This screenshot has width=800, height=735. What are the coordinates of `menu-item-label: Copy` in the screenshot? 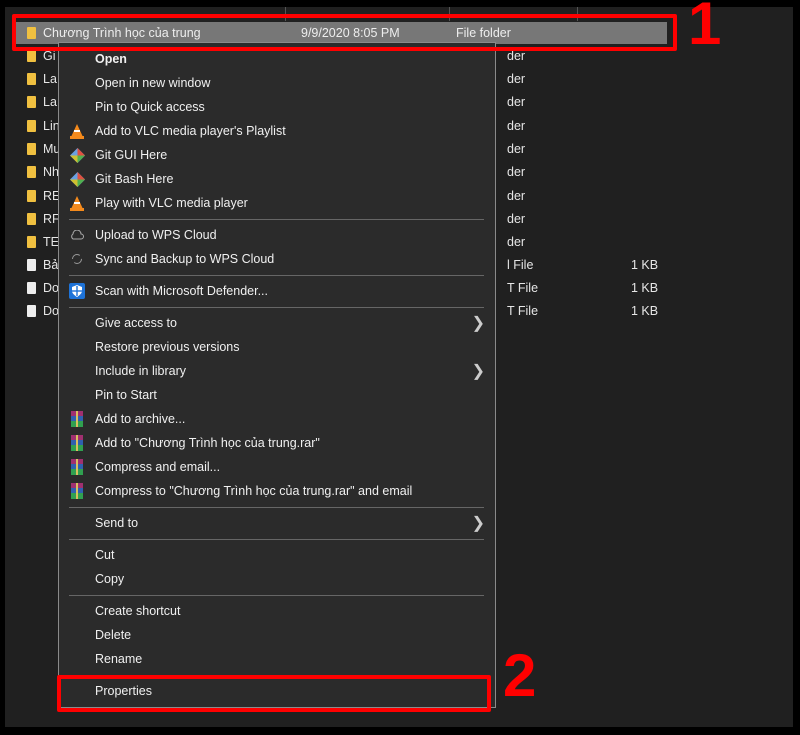 It's located at (110, 579).